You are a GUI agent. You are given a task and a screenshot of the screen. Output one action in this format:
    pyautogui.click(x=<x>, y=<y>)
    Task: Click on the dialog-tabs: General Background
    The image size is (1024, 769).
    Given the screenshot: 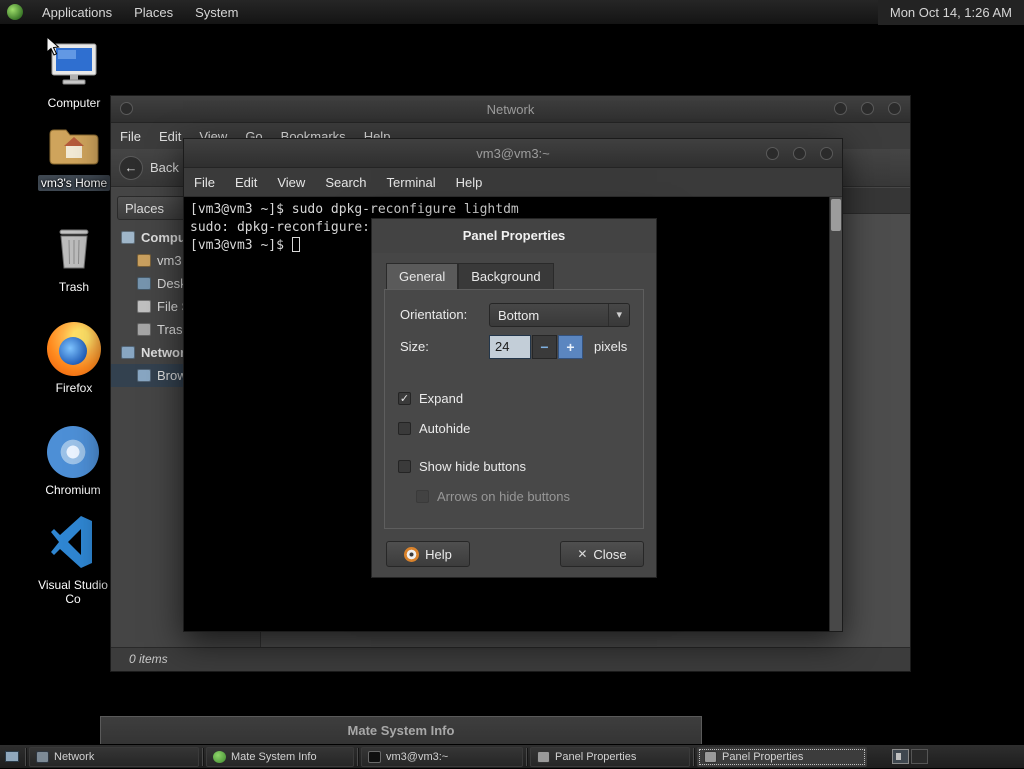 What is the action you would take?
    pyautogui.click(x=470, y=276)
    